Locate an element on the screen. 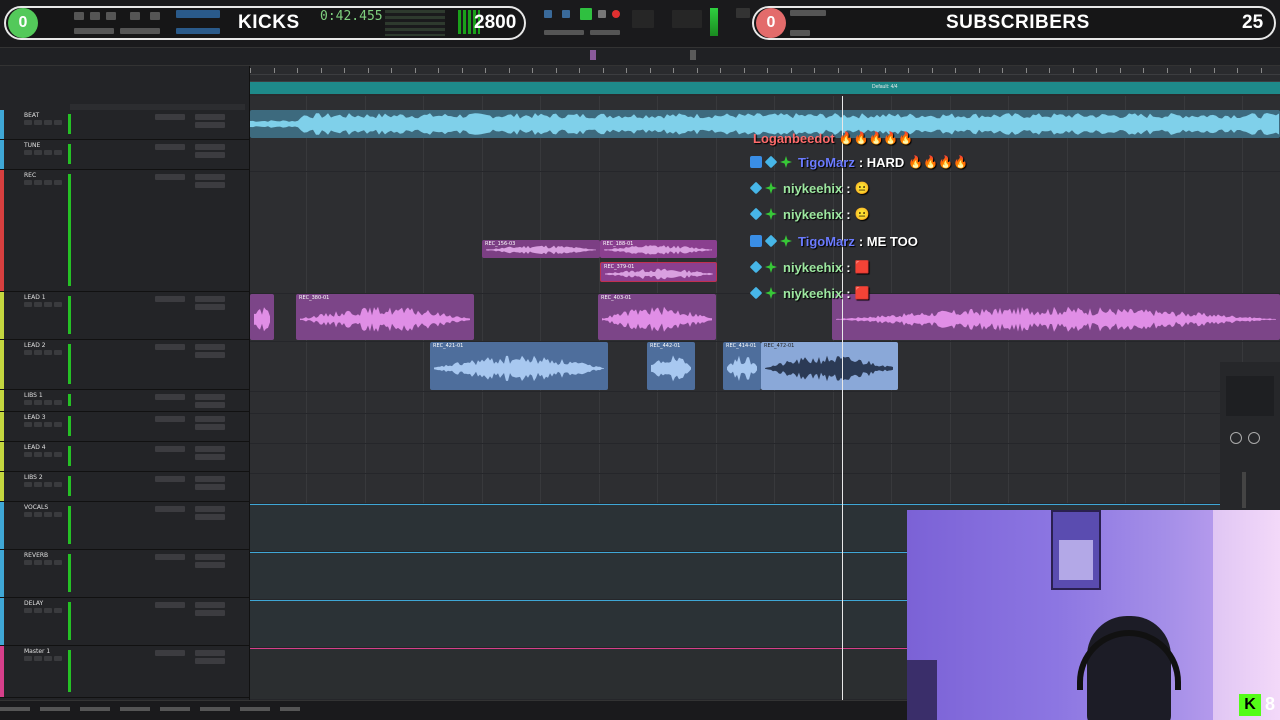 This screenshot has width=1280, height=720. loop-icon is located at coordinates (586, 14).